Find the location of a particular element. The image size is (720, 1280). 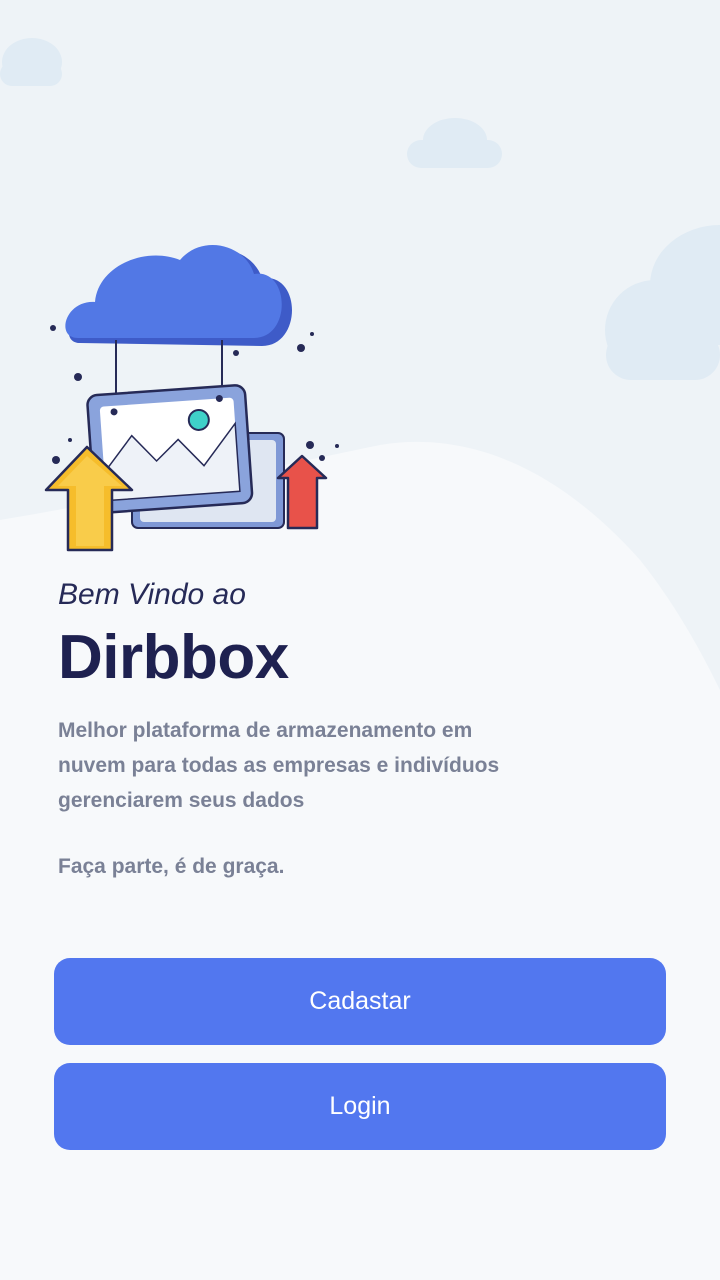

login-button: Login is located at coordinates (360, 1106).